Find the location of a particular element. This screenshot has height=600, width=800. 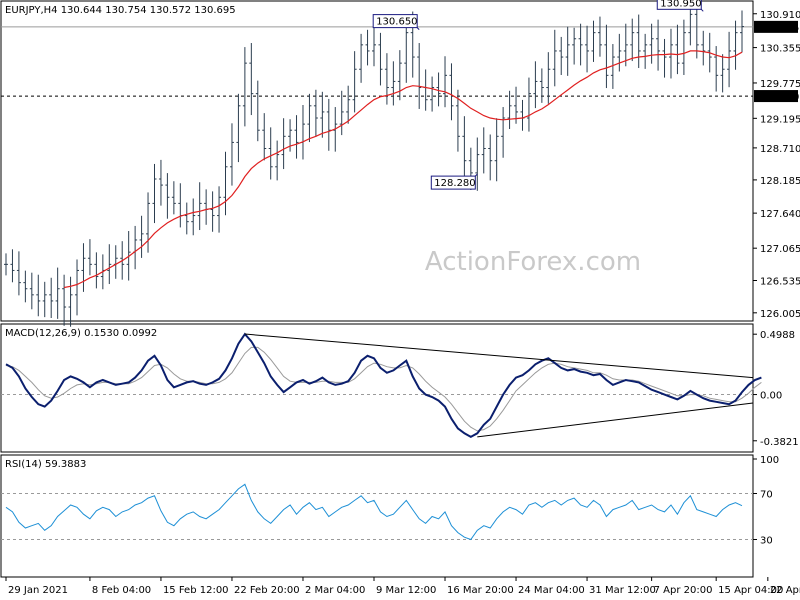

time-tick-label: 9 Mar 12:00 is located at coordinates (406, 590).